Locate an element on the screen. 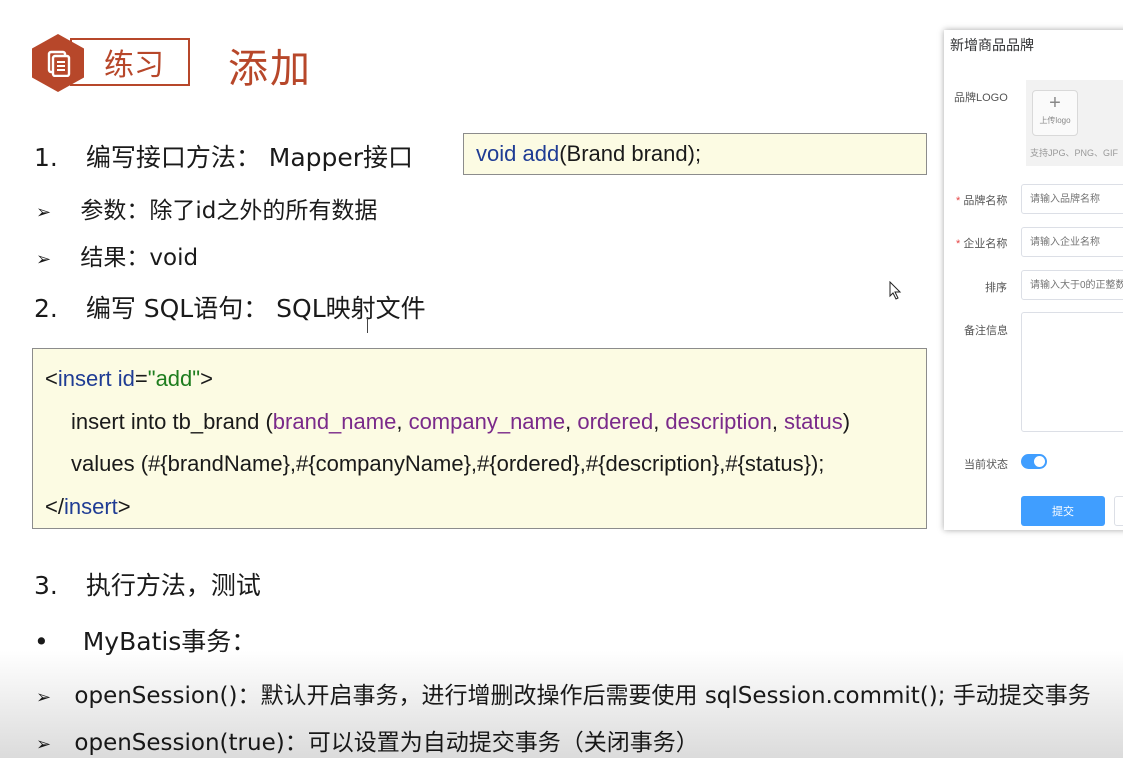  mouse-cursor-icon is located at coordinates (896, 292).